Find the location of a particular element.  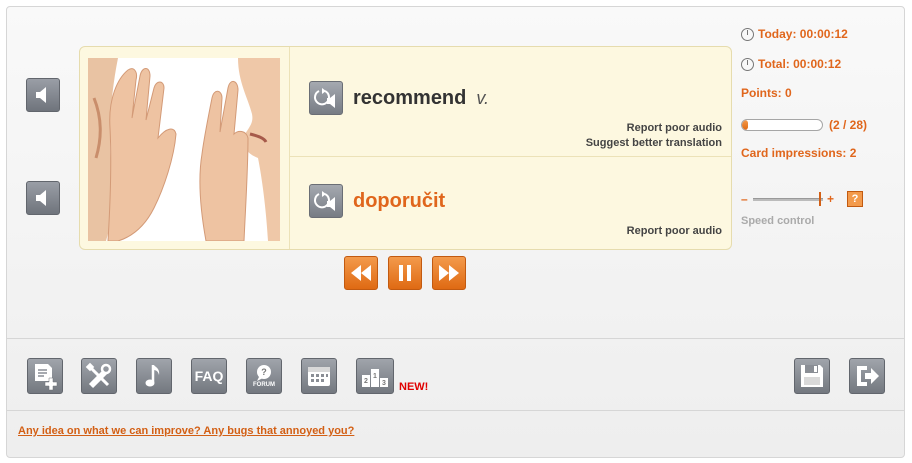

new-badge: NEW! is located at coordinates (414, 387).